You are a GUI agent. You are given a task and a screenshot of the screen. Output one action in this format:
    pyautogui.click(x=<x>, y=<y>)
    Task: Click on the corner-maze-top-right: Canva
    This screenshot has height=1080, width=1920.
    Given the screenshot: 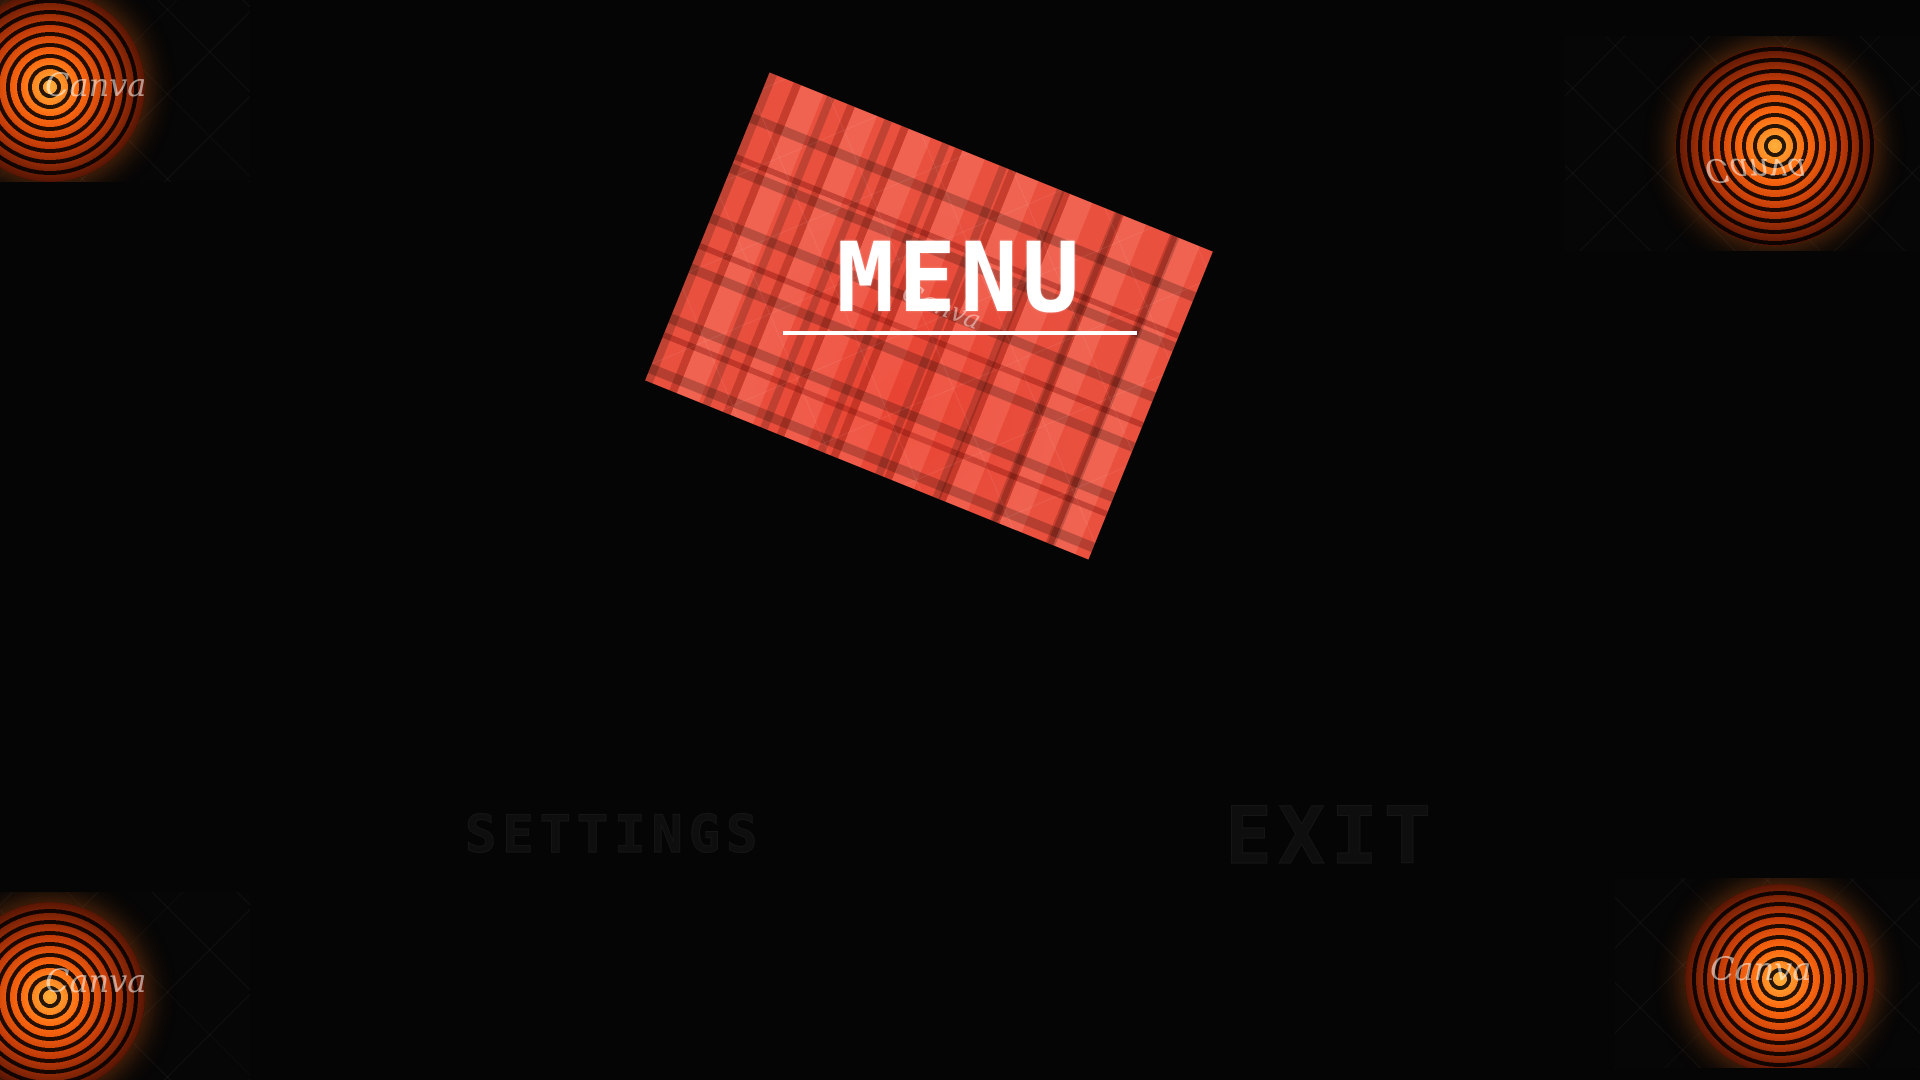 What is the action you would take?
    pyautogui.click(x=1742, y=143)
    